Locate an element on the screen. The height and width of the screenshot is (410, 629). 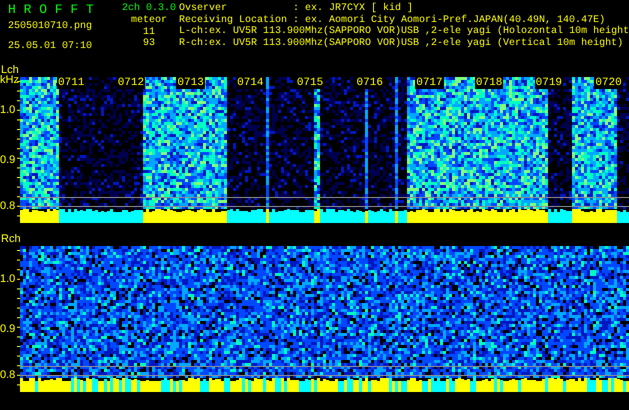
meteor-count: 93 is located at coordinates (148, 44).